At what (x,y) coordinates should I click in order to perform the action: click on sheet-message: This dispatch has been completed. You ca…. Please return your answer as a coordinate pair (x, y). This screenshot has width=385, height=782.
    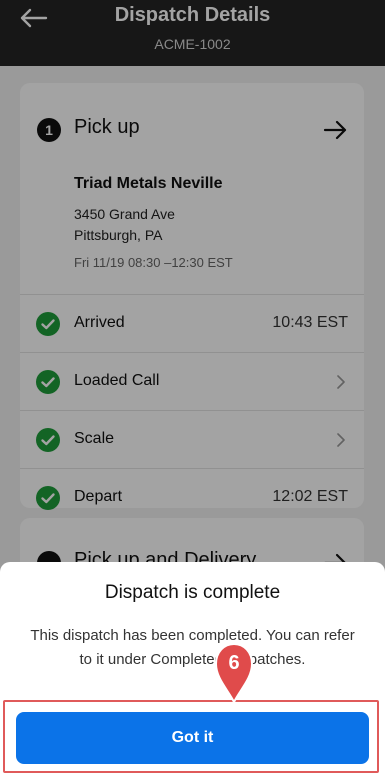
    Looking at the image, I should click on (192, 647).